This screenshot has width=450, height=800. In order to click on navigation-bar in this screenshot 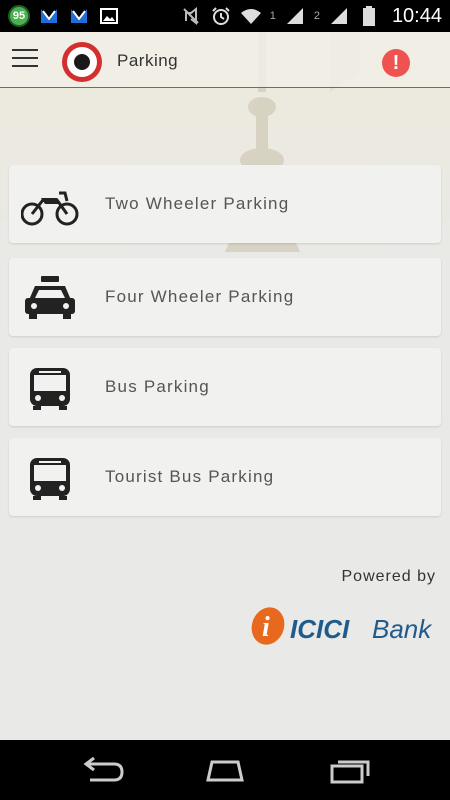, I will do `click(225, 770)`.